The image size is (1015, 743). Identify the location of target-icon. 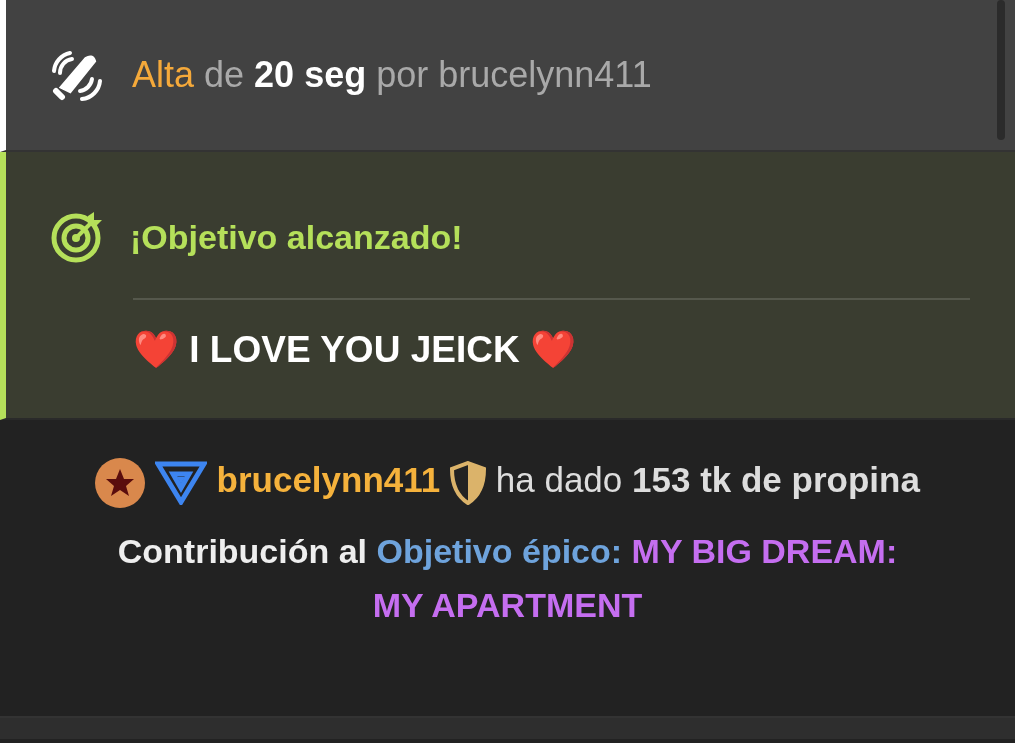
(77, 237).